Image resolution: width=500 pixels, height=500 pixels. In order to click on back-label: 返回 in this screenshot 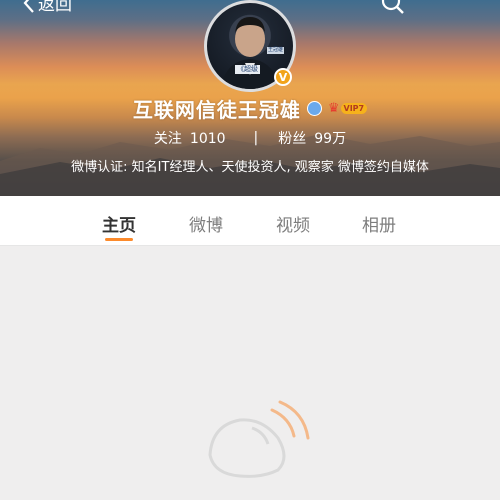, I will do `click(55, 7)`.